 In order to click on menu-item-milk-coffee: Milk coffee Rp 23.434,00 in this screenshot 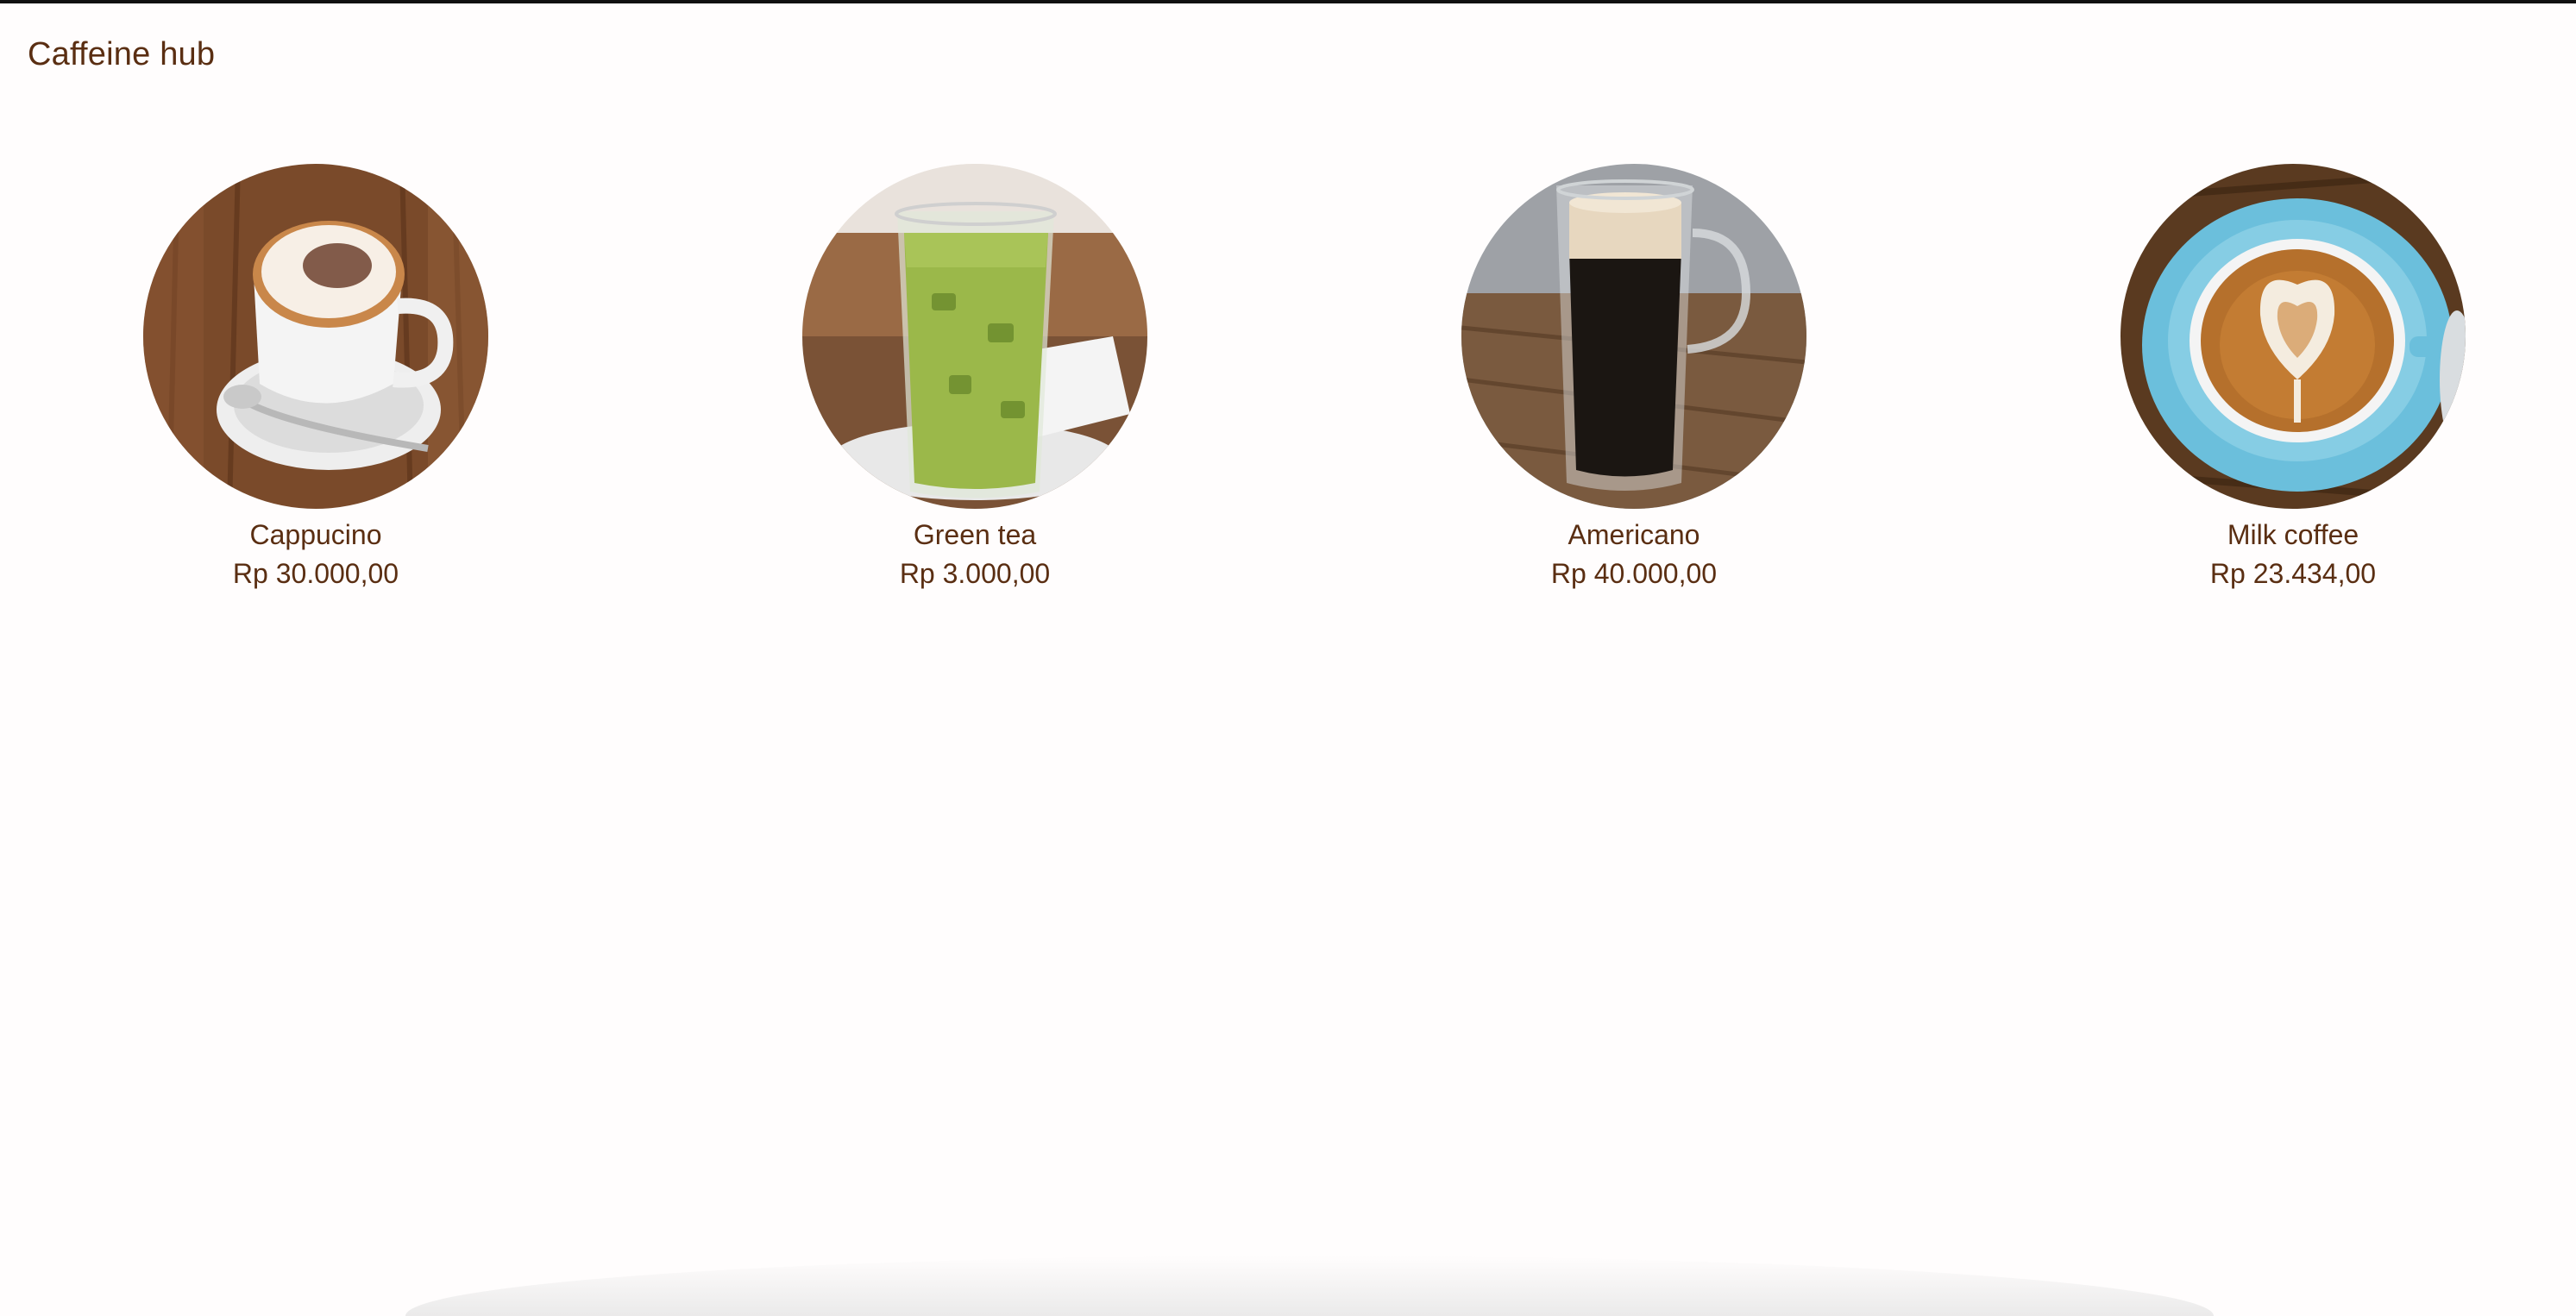, I will do `click(2293, 378)`.